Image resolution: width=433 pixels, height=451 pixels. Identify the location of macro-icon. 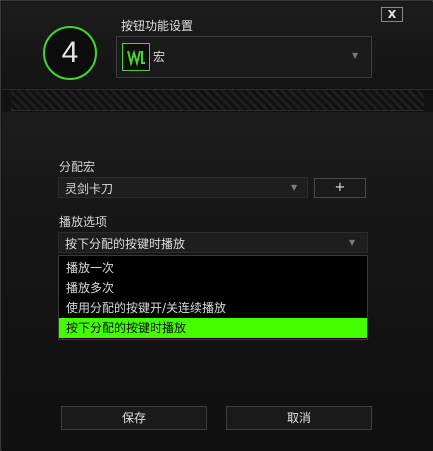
(136, 57).